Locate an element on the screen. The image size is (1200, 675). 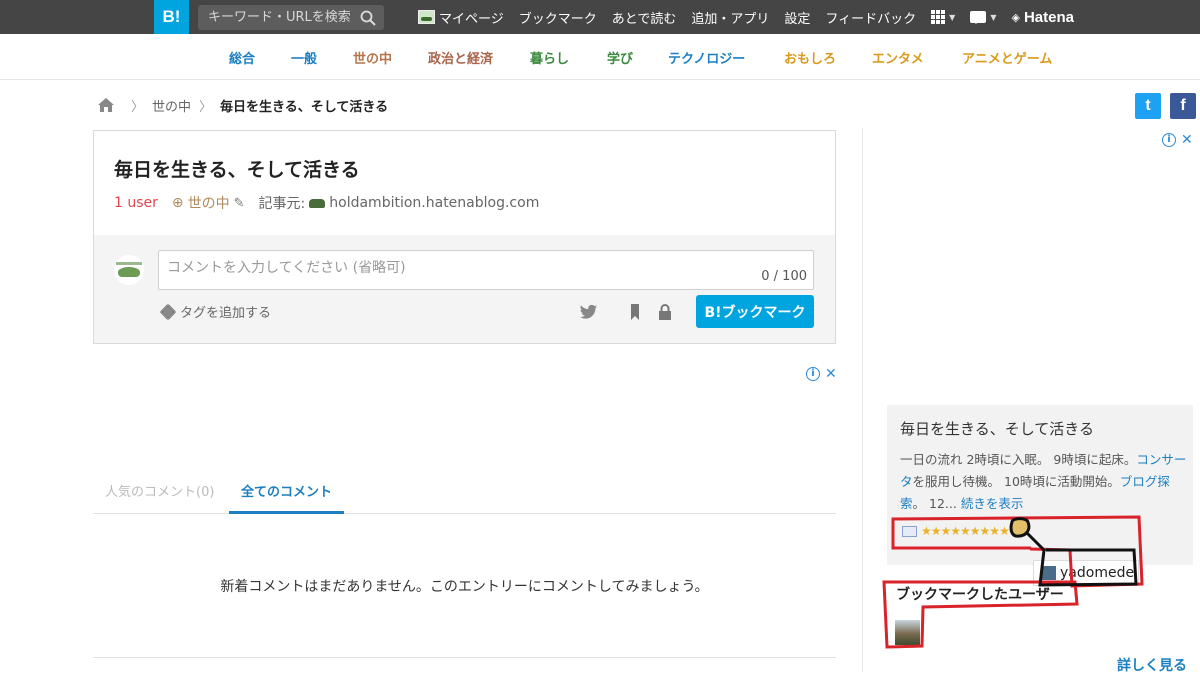
category-life: 暮らし is located at coordinates (549, 57).